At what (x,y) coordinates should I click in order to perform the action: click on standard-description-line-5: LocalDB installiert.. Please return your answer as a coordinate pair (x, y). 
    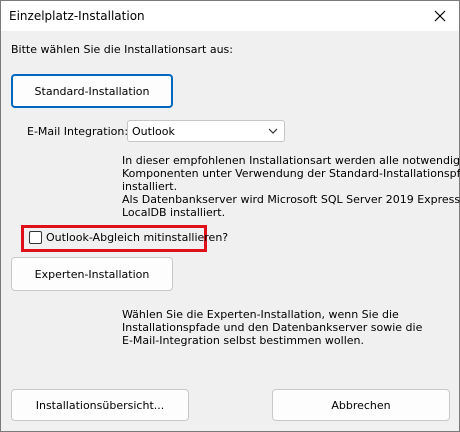
    Looking at the image, I should click on (174, 212).